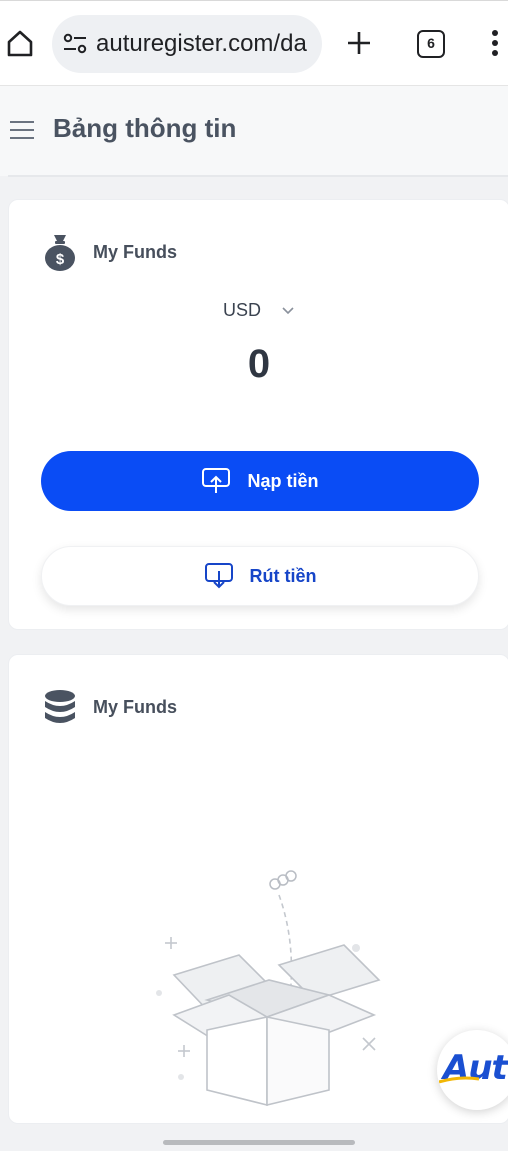 The image size is (508, 1151). Describe the element at coordinates (431, 44) in the screenshot. I see `tab-switcher-icon: 6` at that location.